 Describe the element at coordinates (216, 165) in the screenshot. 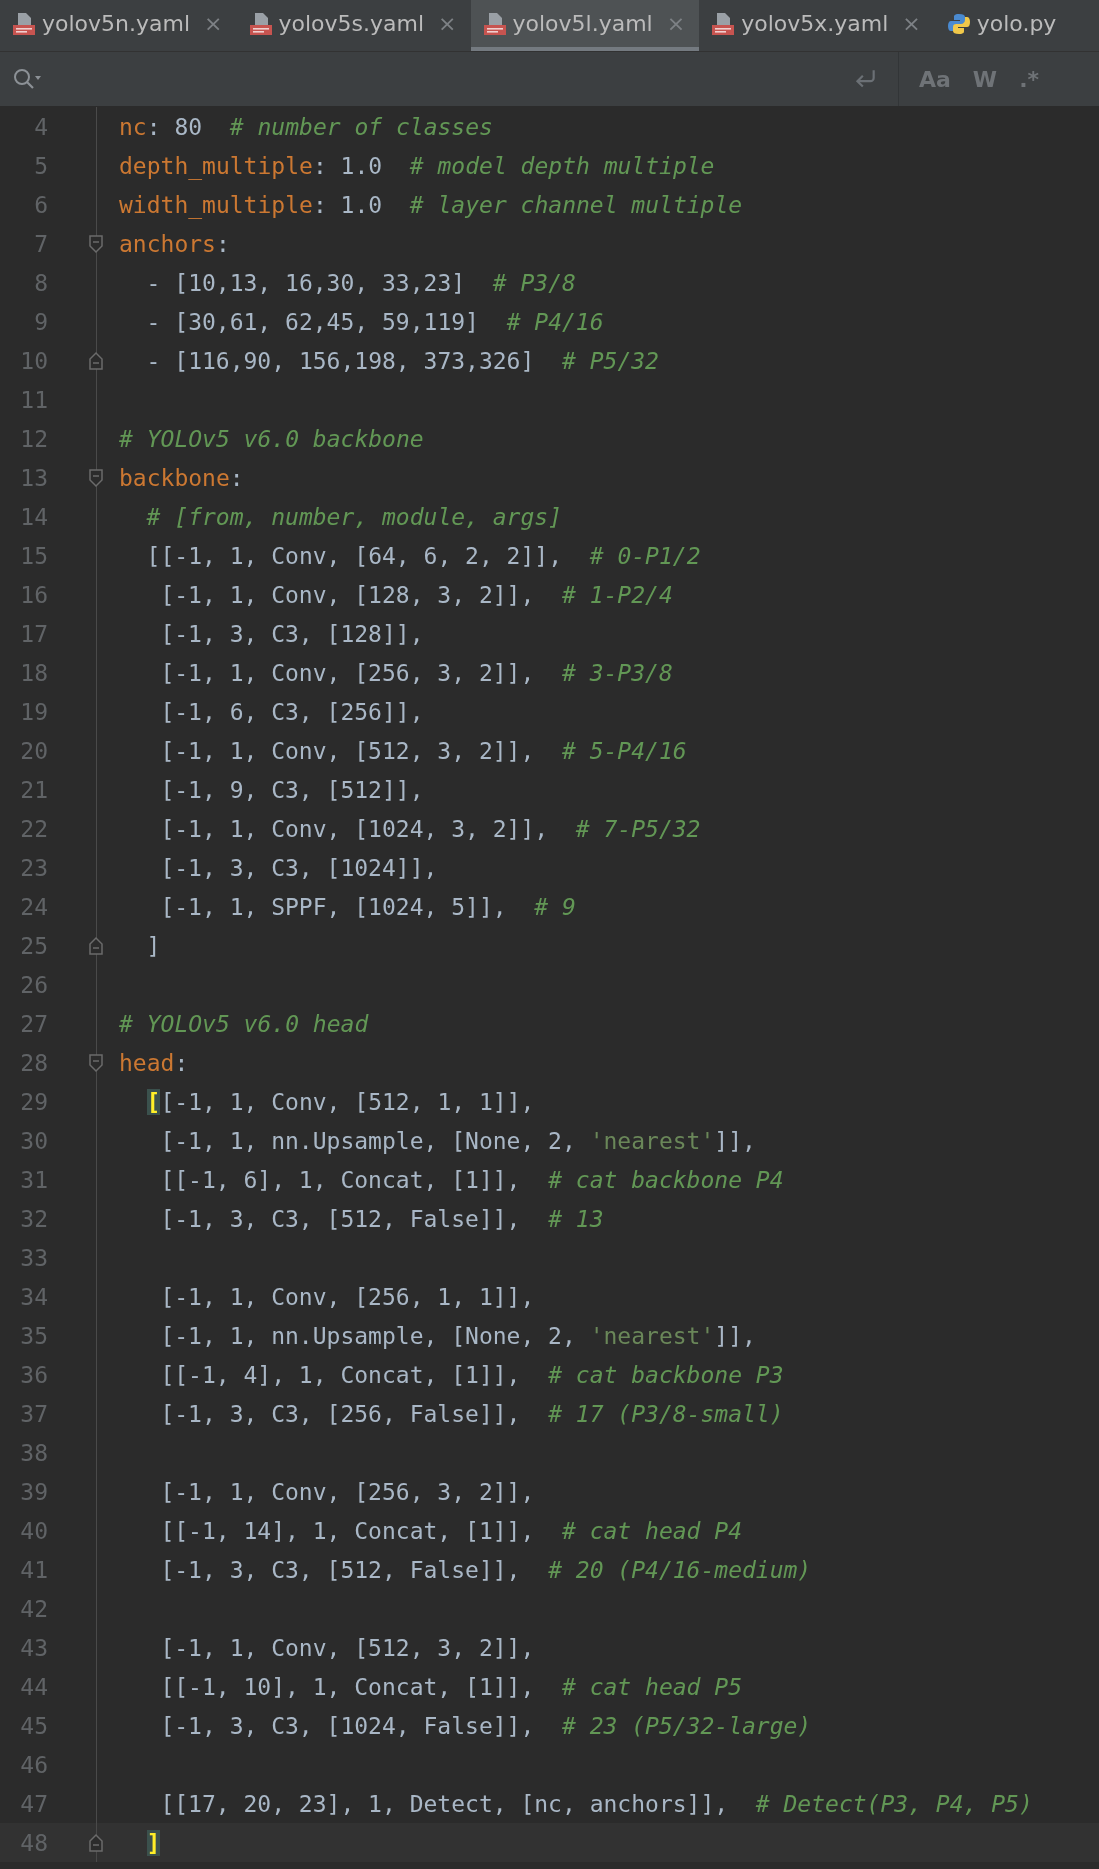

I see `yaml-key: depth_multiple` at that location.